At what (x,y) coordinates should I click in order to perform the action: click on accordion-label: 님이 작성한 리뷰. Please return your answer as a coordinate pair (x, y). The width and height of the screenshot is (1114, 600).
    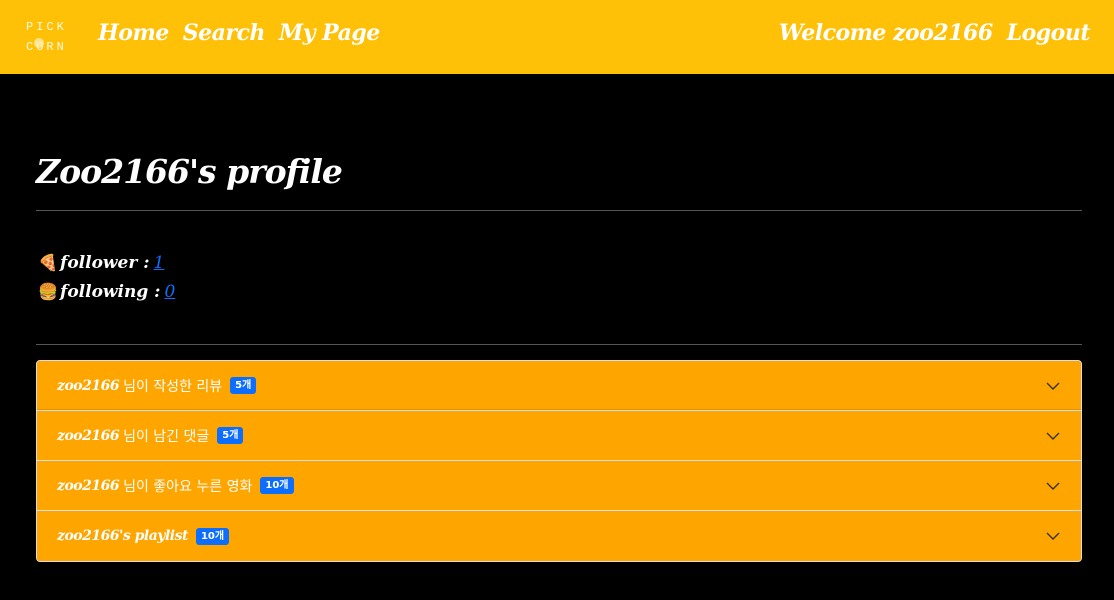
    Looking at the image, I should click on (173, 386).